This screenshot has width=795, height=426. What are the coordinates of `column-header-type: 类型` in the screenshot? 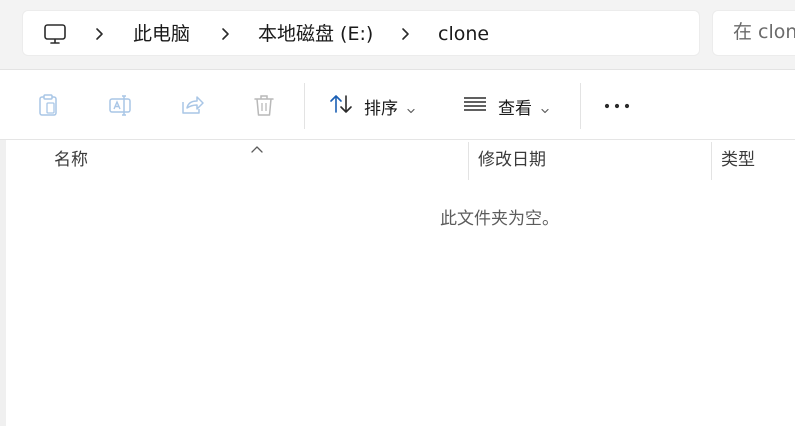 It's located at (738, 160).